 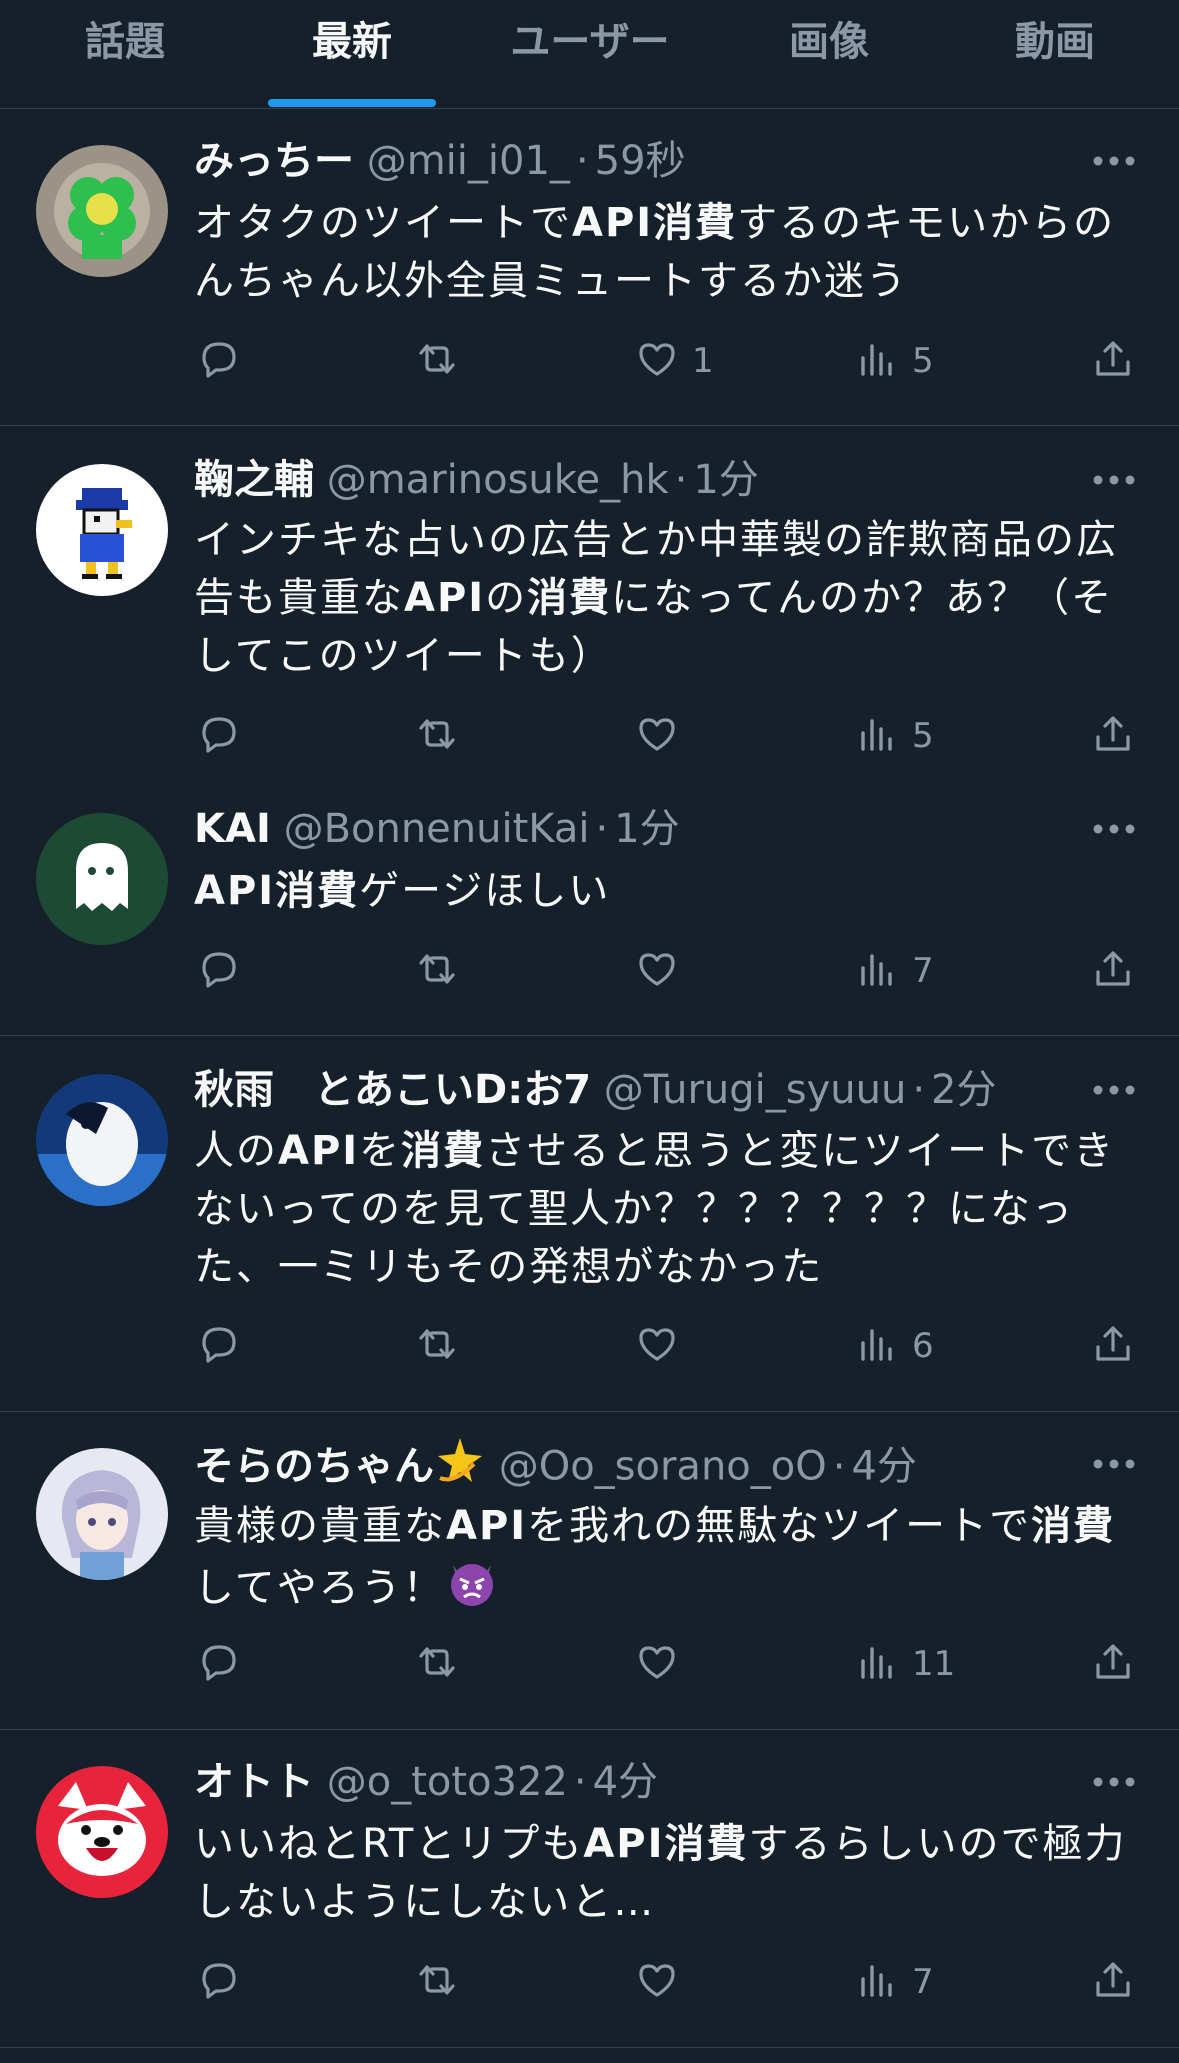 I want to click on tweet-actions: 11, so click(x=589, y=1664).